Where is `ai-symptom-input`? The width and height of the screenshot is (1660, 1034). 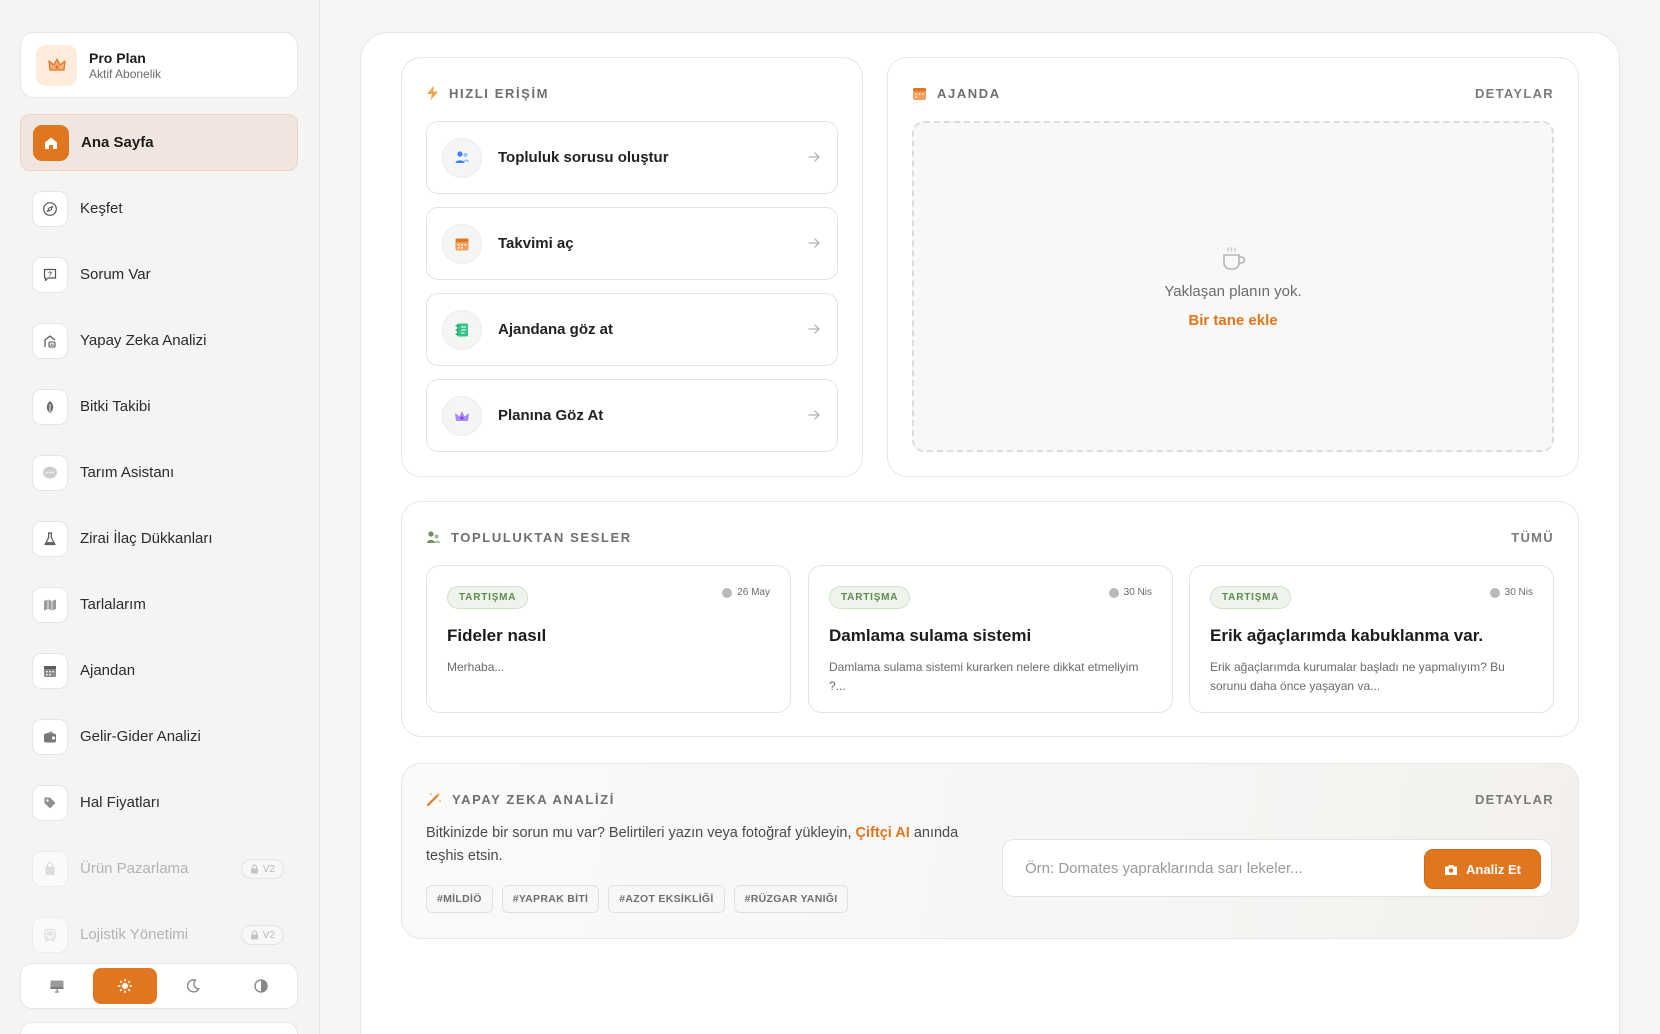
ai-symptom-input is located at coordinates (1207, 868).